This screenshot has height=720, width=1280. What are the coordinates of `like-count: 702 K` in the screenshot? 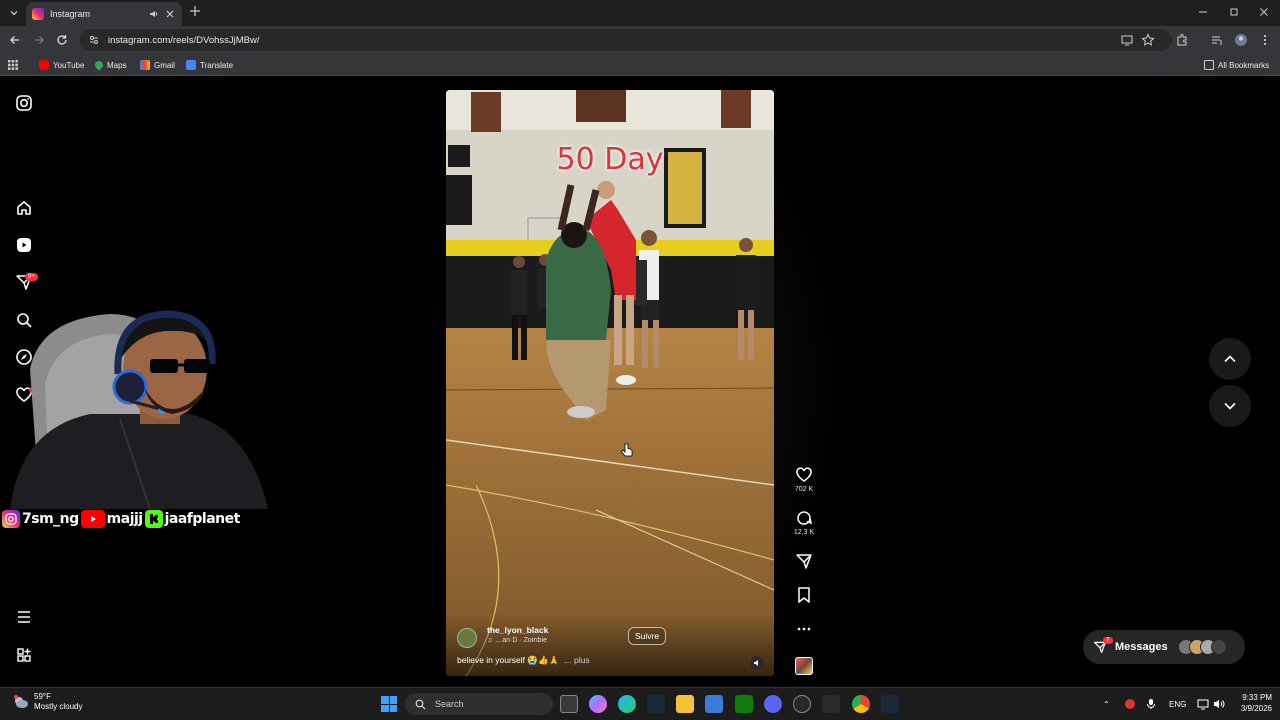 It's located at (804, 489).